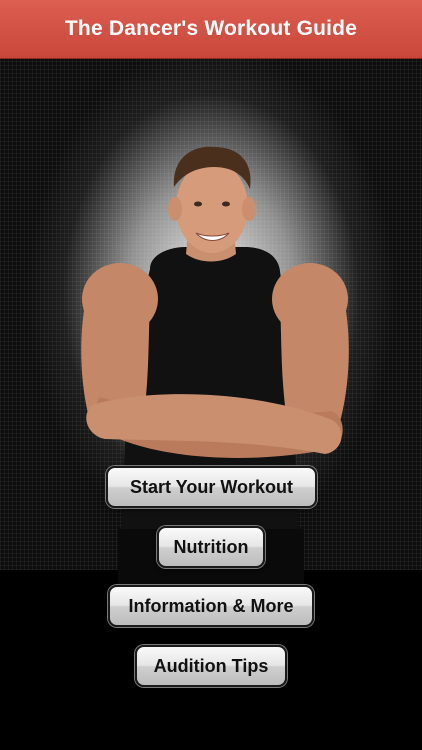 The image size is (422, 750). I want to click on left-eye, so click(198, 204).